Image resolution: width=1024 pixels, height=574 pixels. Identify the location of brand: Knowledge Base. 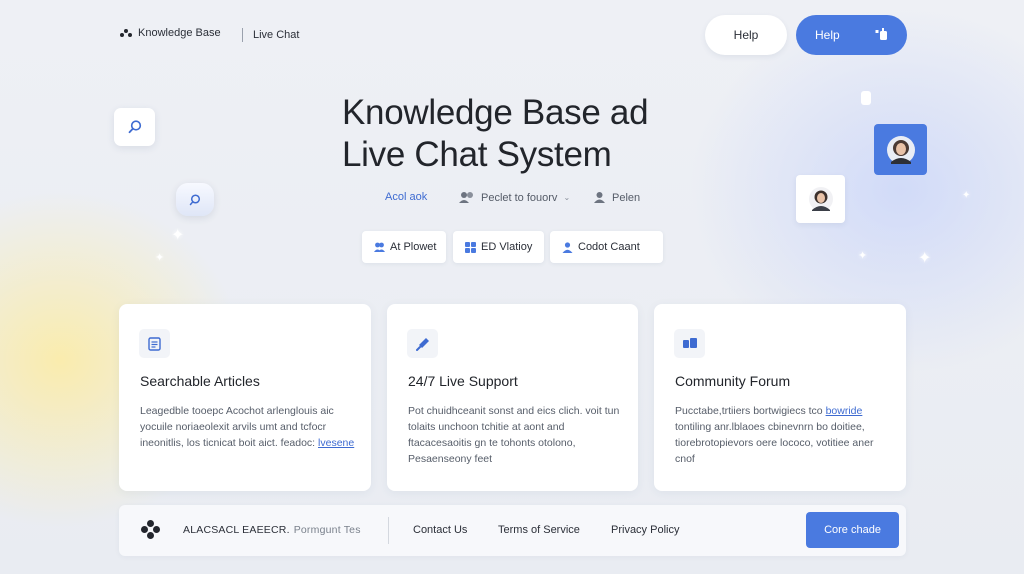
(170, 33).